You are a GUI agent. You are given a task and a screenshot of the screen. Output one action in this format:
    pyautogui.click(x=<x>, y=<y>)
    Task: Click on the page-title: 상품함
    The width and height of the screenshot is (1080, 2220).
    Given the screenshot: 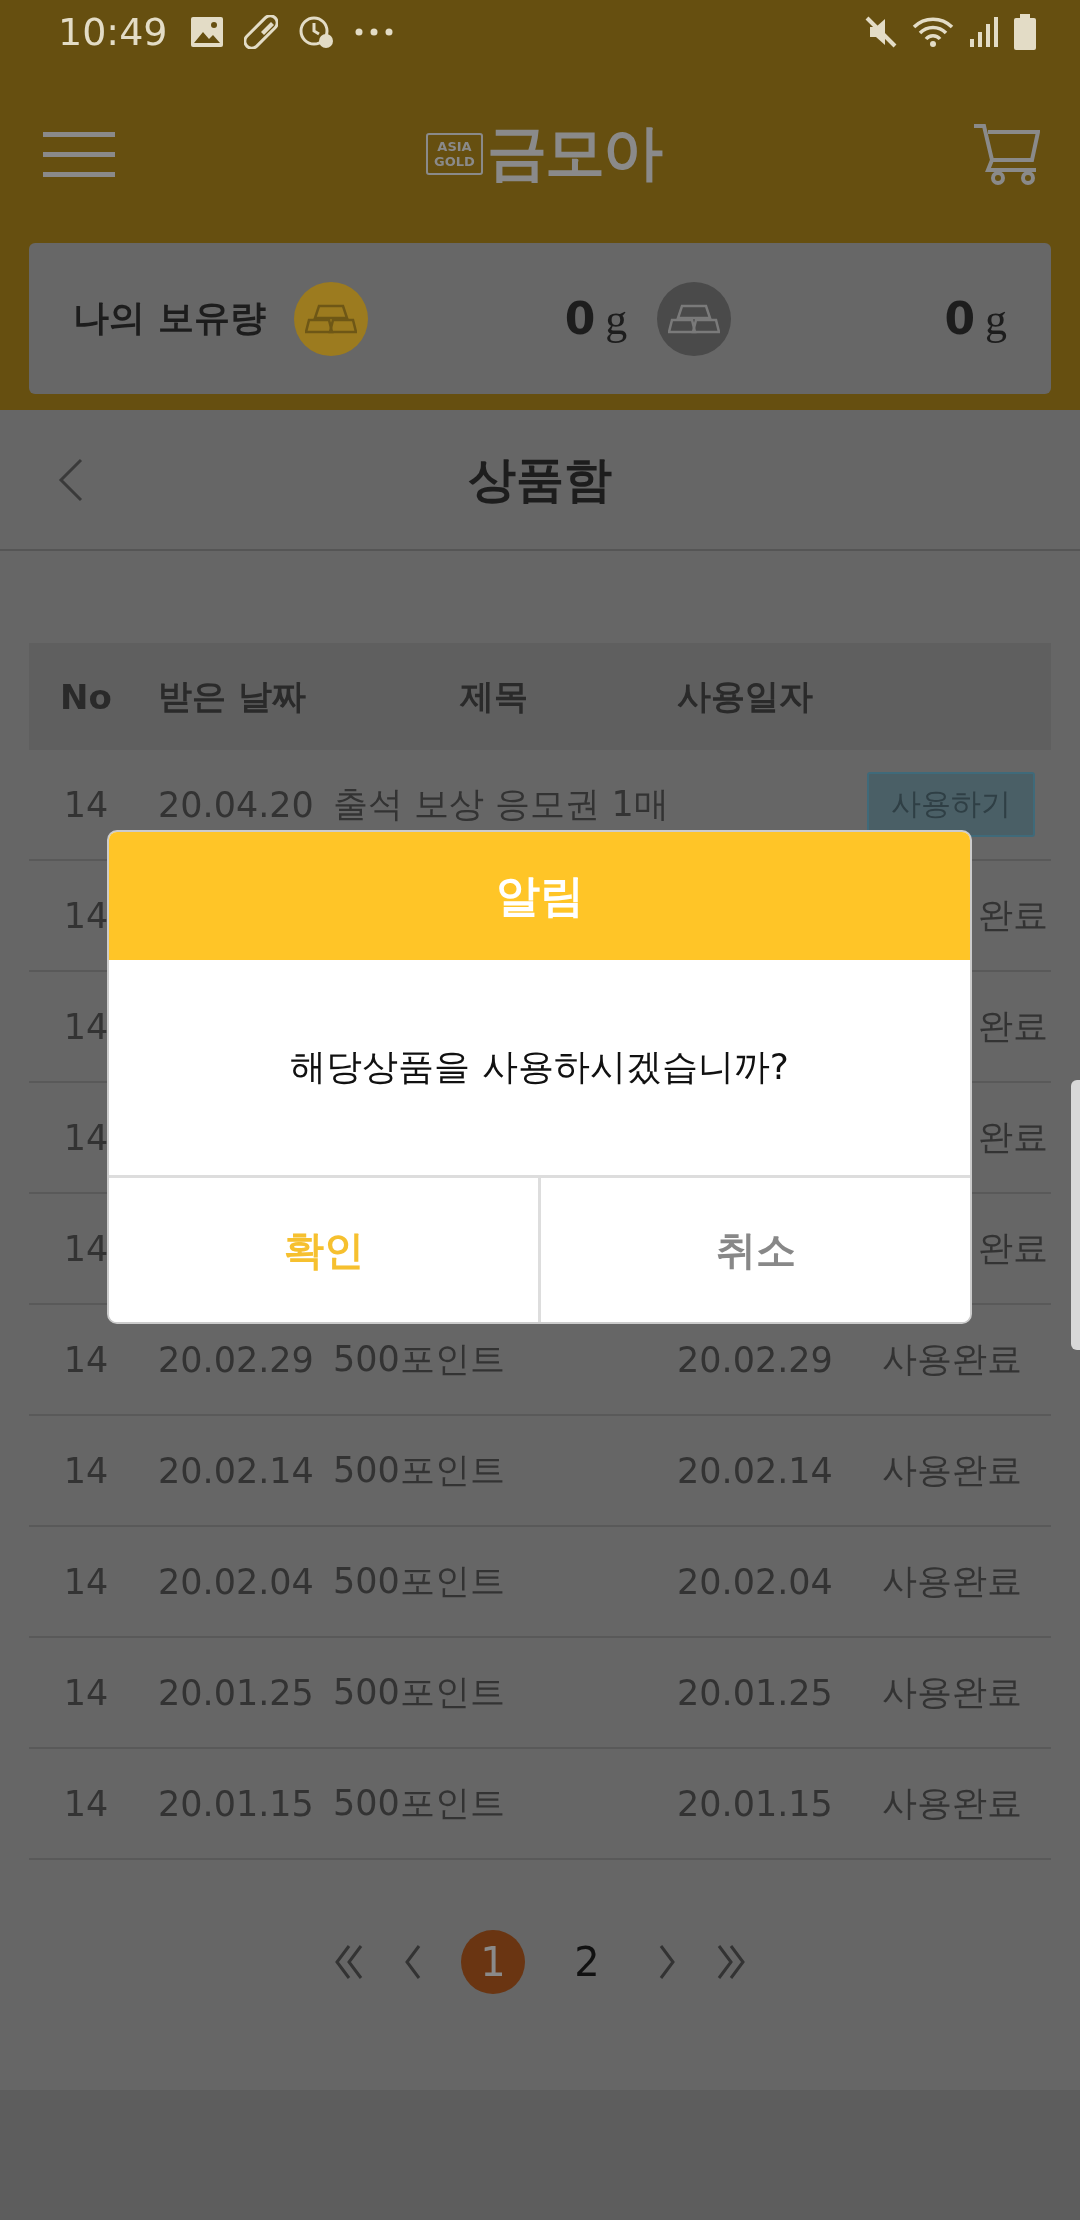 What is the action you would take?
    pyautogui.click(x=540, y=479)
    